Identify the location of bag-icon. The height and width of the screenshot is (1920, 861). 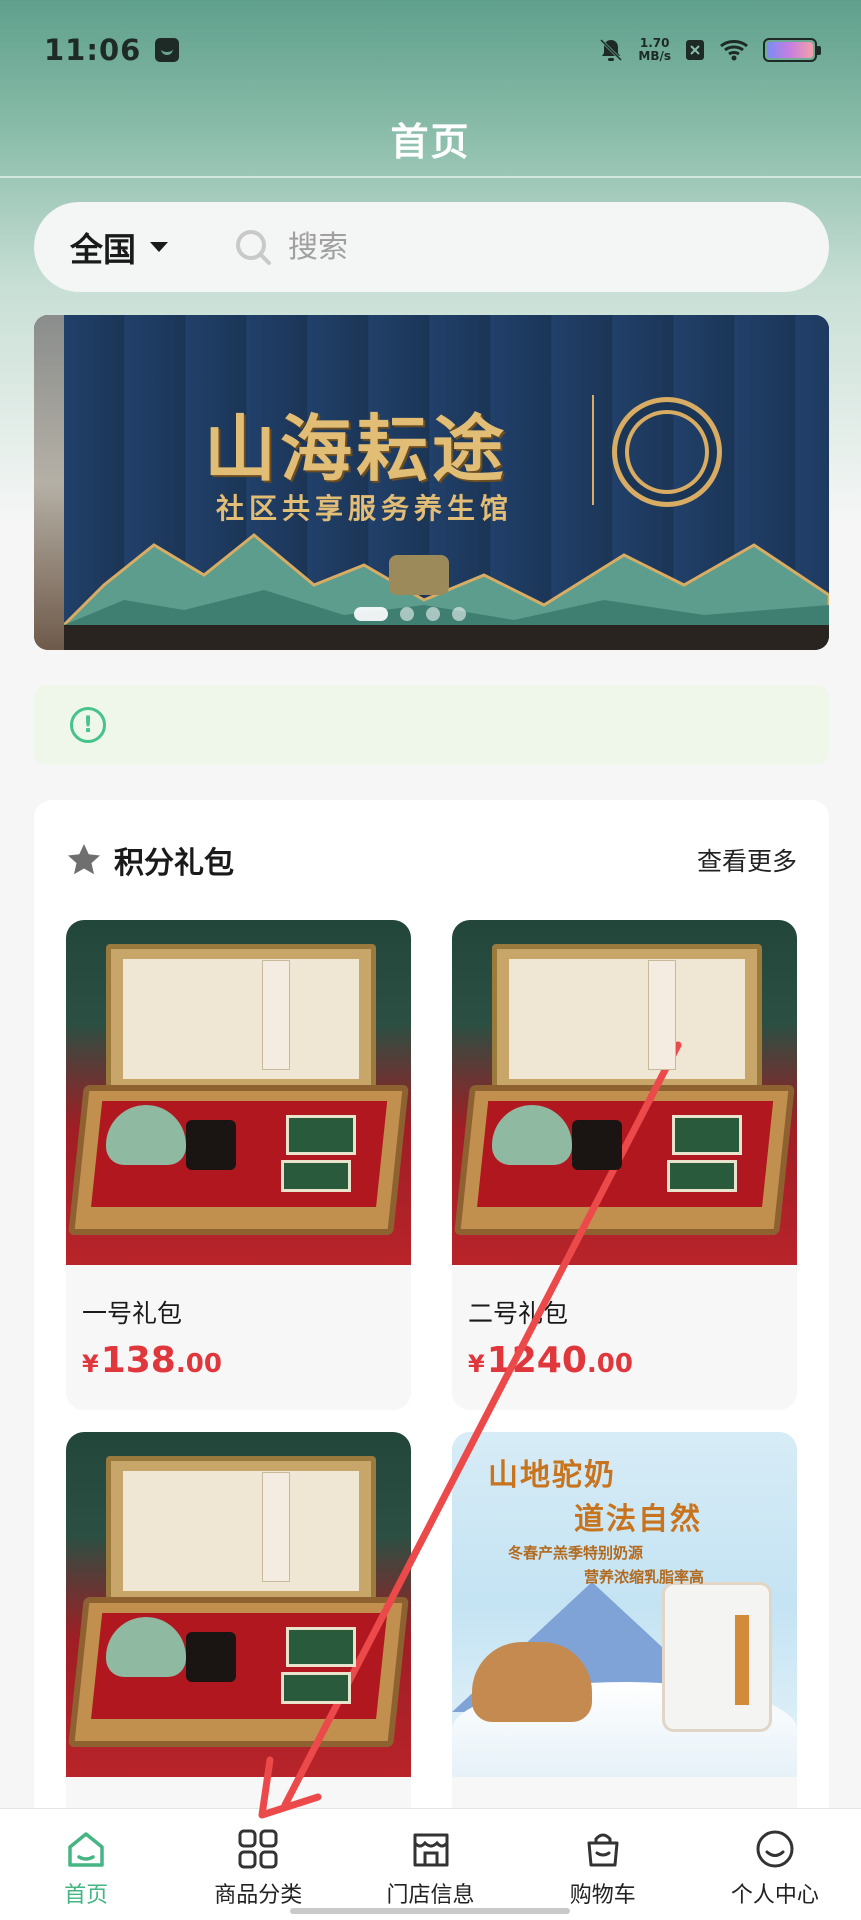
(603, 1850).